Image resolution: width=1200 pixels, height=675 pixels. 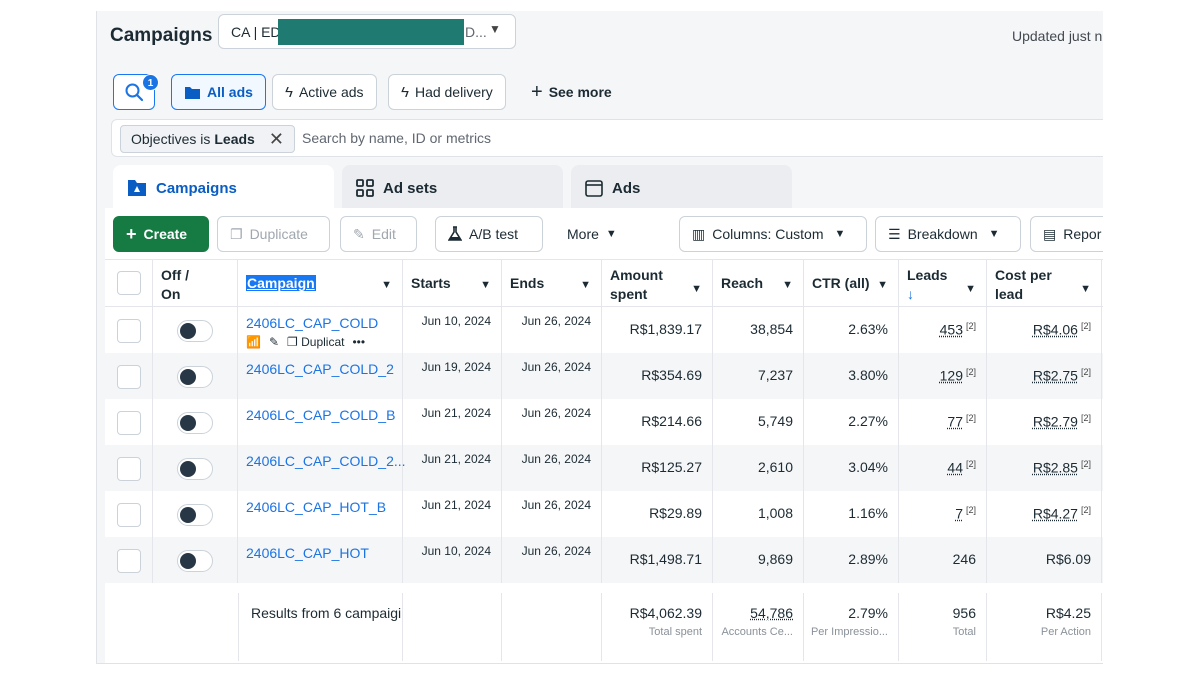 What do you see at coordinates (626, 188) in the screenshot?
I see `tab-ads-label: Ads` at bounding box center [626, 188].